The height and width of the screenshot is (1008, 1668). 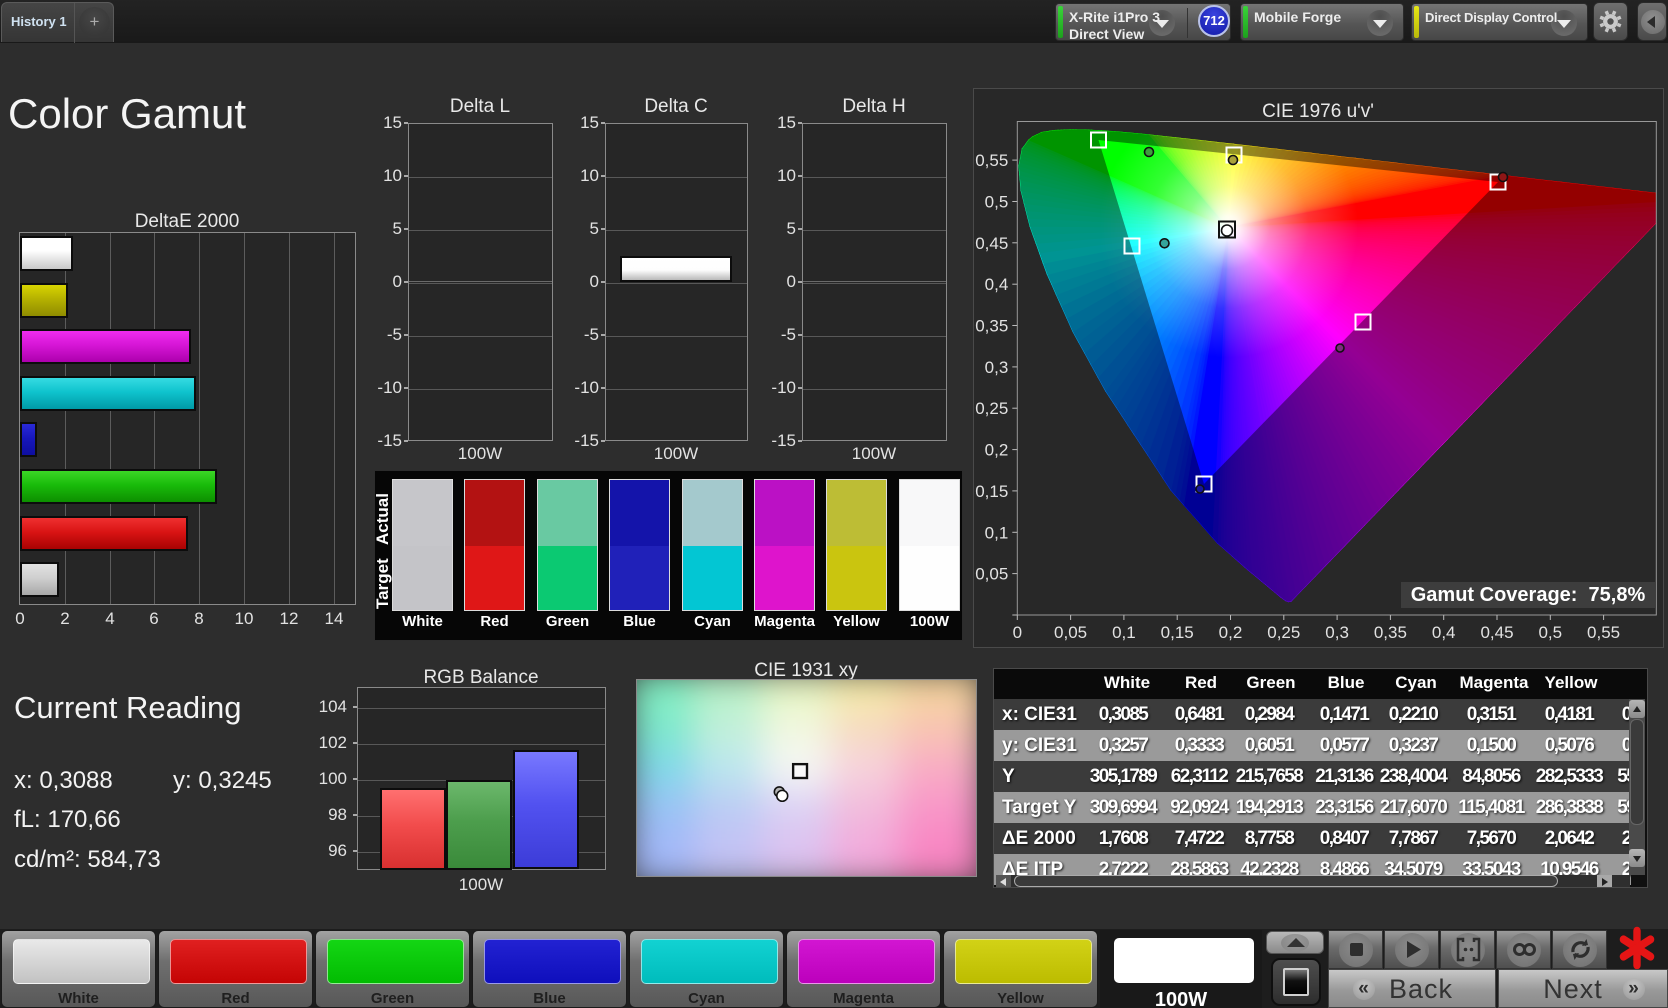 What do you see at coordinates (1017, 632) in the screenshot?
I see `svg-text: 0` at bounding box center [1017, 632].